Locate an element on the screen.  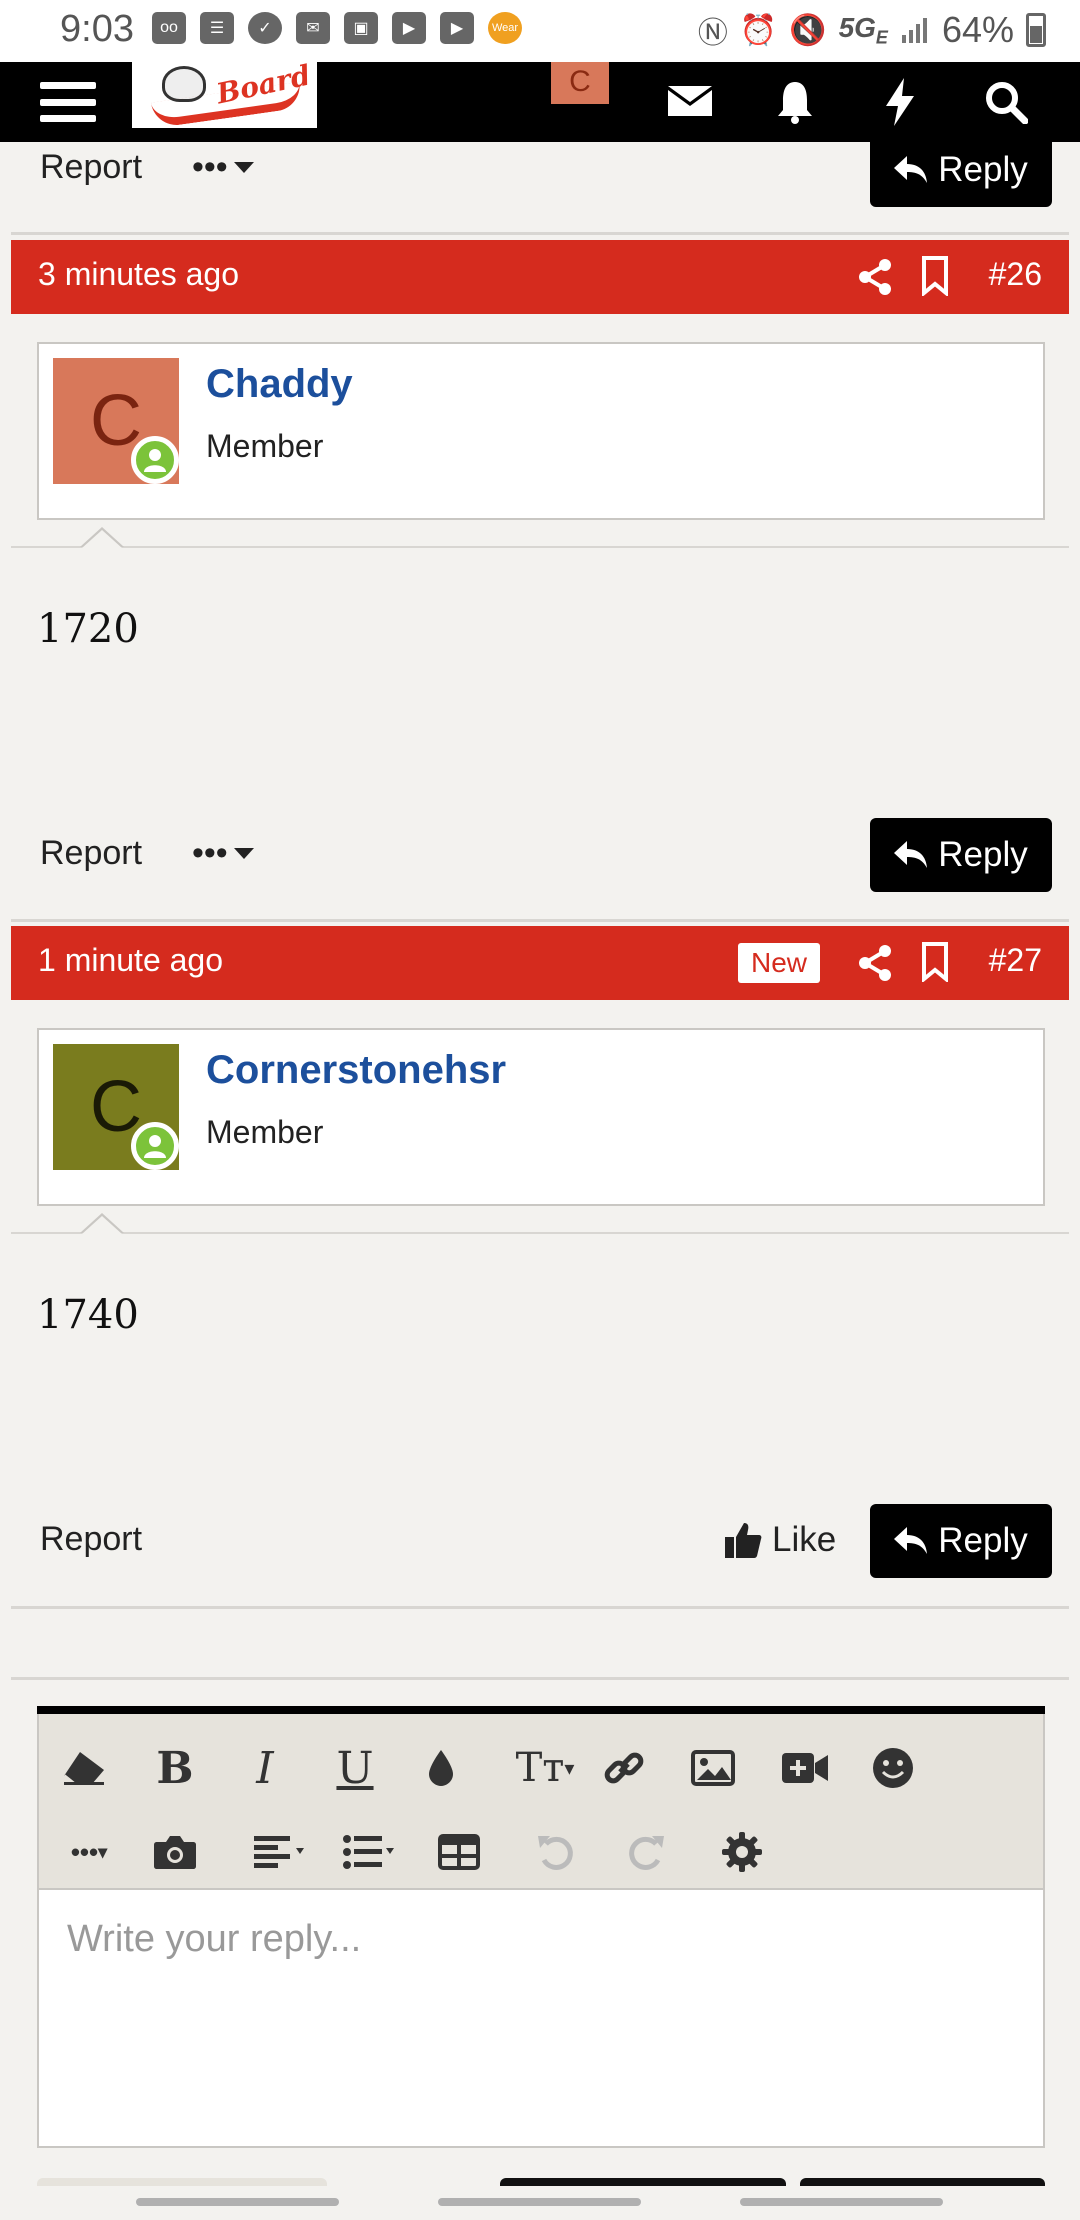
system-nav-bar is located at coordinates (540, 2203).